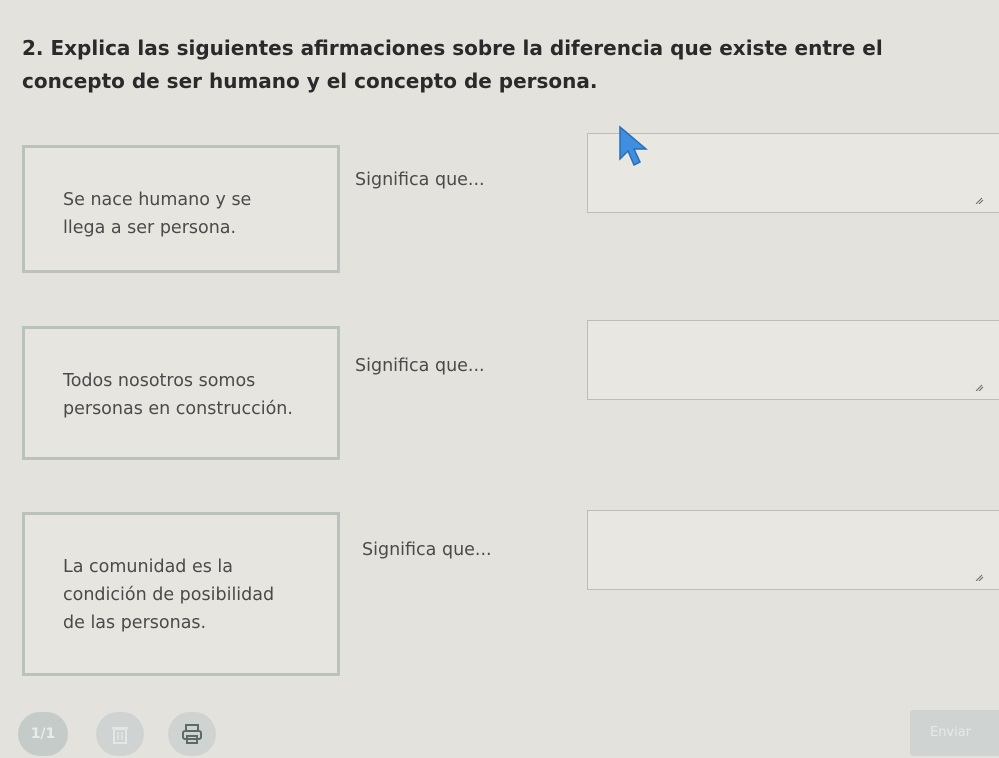 The image size is (999, 758). Describe the element at coordinates (43, 734) in the screenshot. I see `page-indicator: 1/1` at that location.